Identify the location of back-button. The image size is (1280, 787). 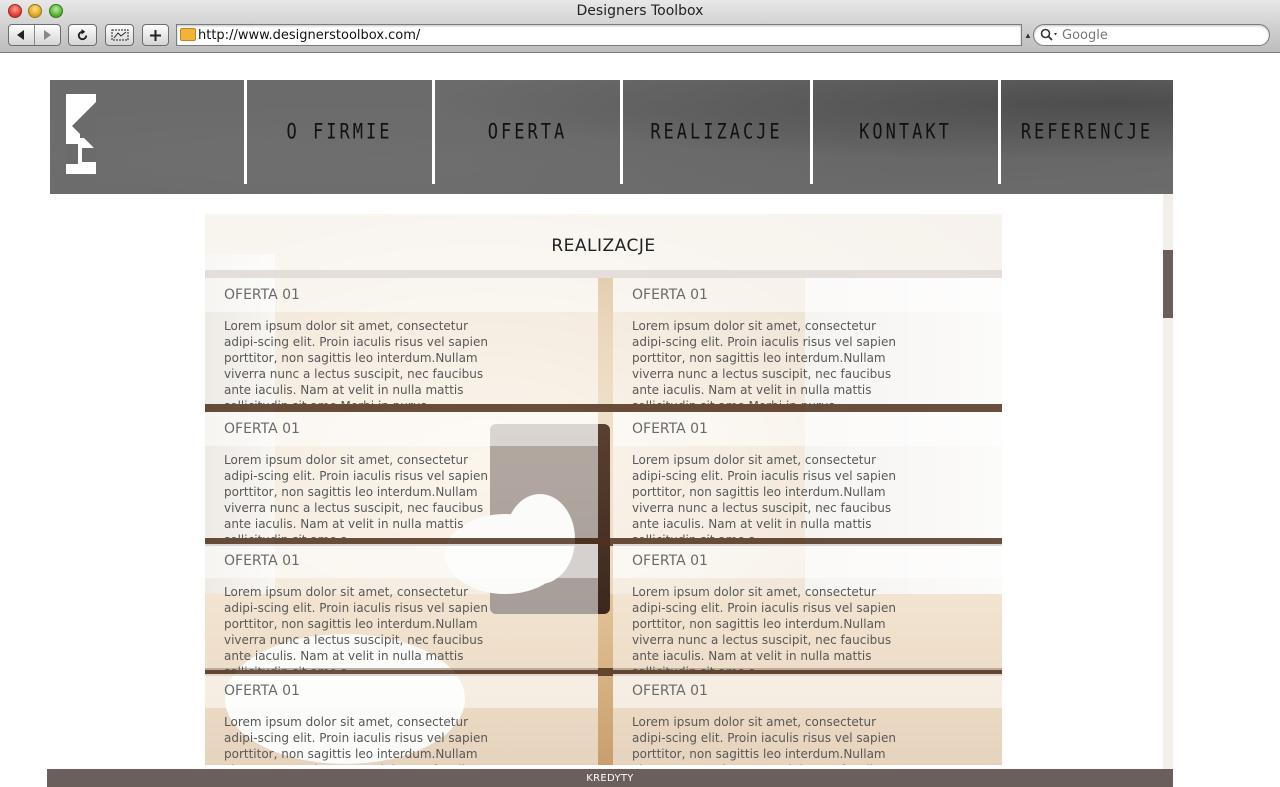
(22, 35).